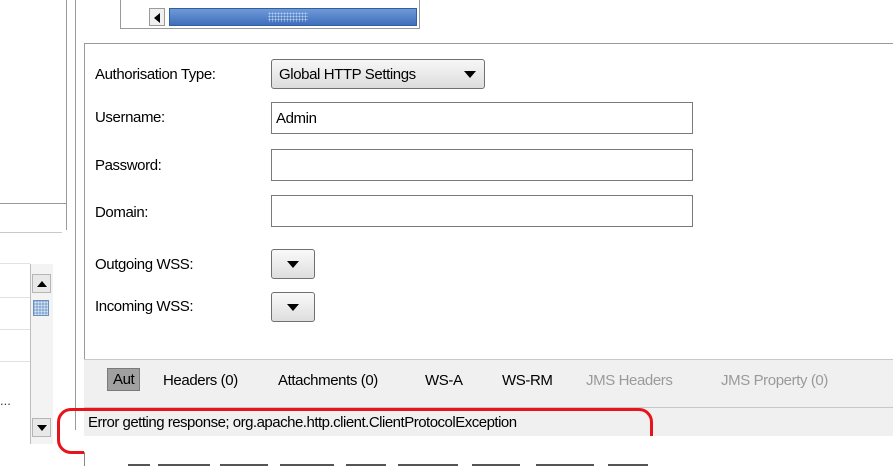  What do you see at coordinates (629, 380) in the screenshot?
I see `tab-jms-headers: JMS Headers` at bounding box center [629, 380].